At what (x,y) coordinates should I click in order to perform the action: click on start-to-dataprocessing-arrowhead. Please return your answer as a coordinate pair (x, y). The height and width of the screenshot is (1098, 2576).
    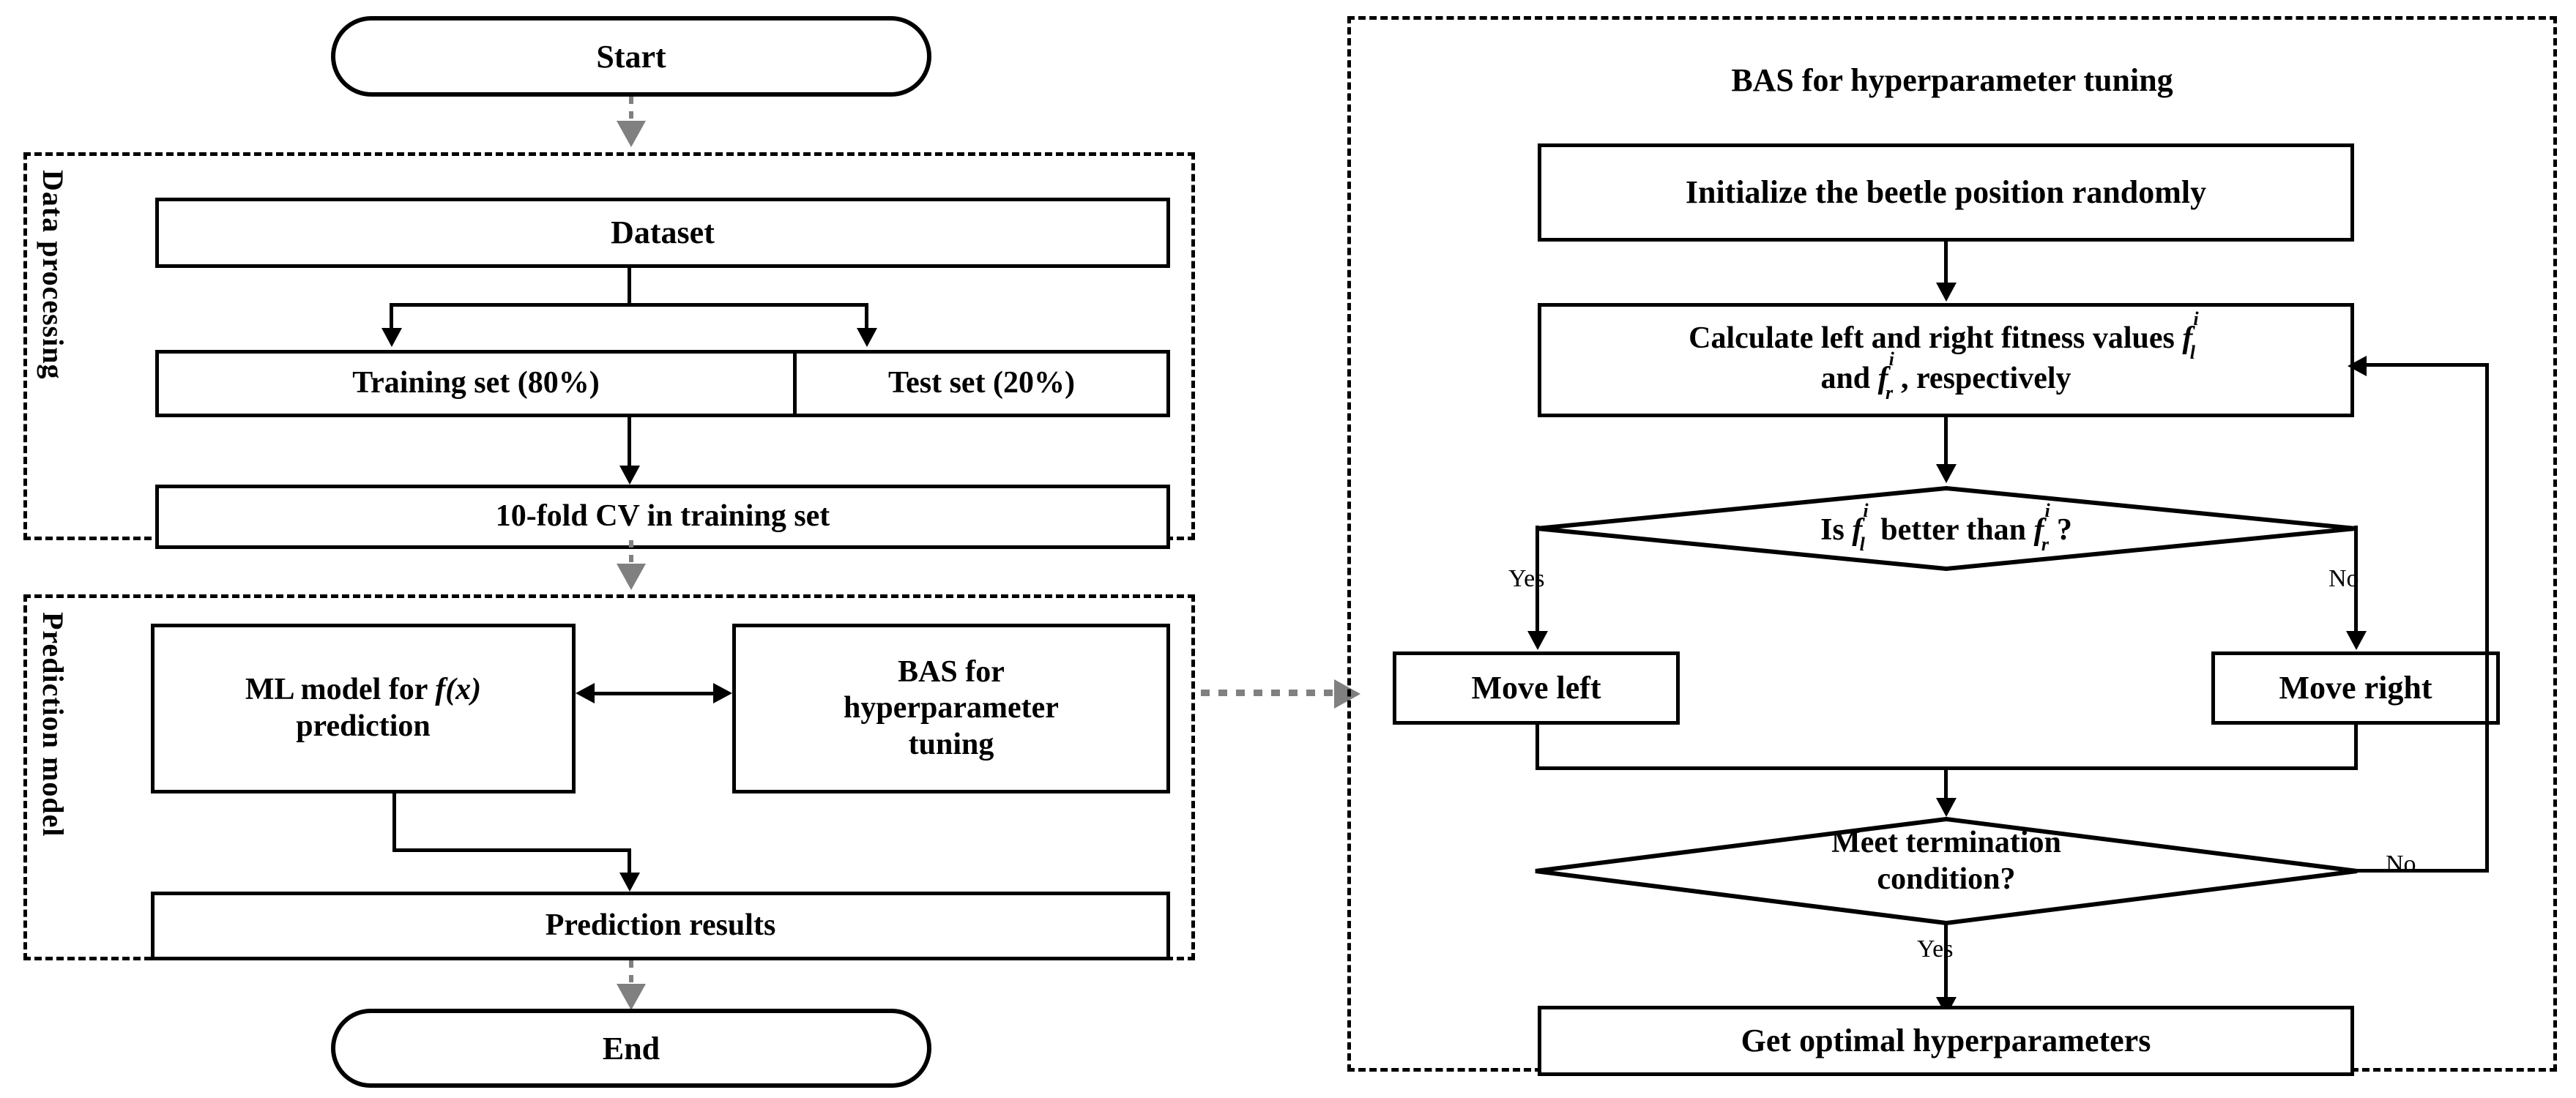
    Looking at the image, I should click on (631, 134).